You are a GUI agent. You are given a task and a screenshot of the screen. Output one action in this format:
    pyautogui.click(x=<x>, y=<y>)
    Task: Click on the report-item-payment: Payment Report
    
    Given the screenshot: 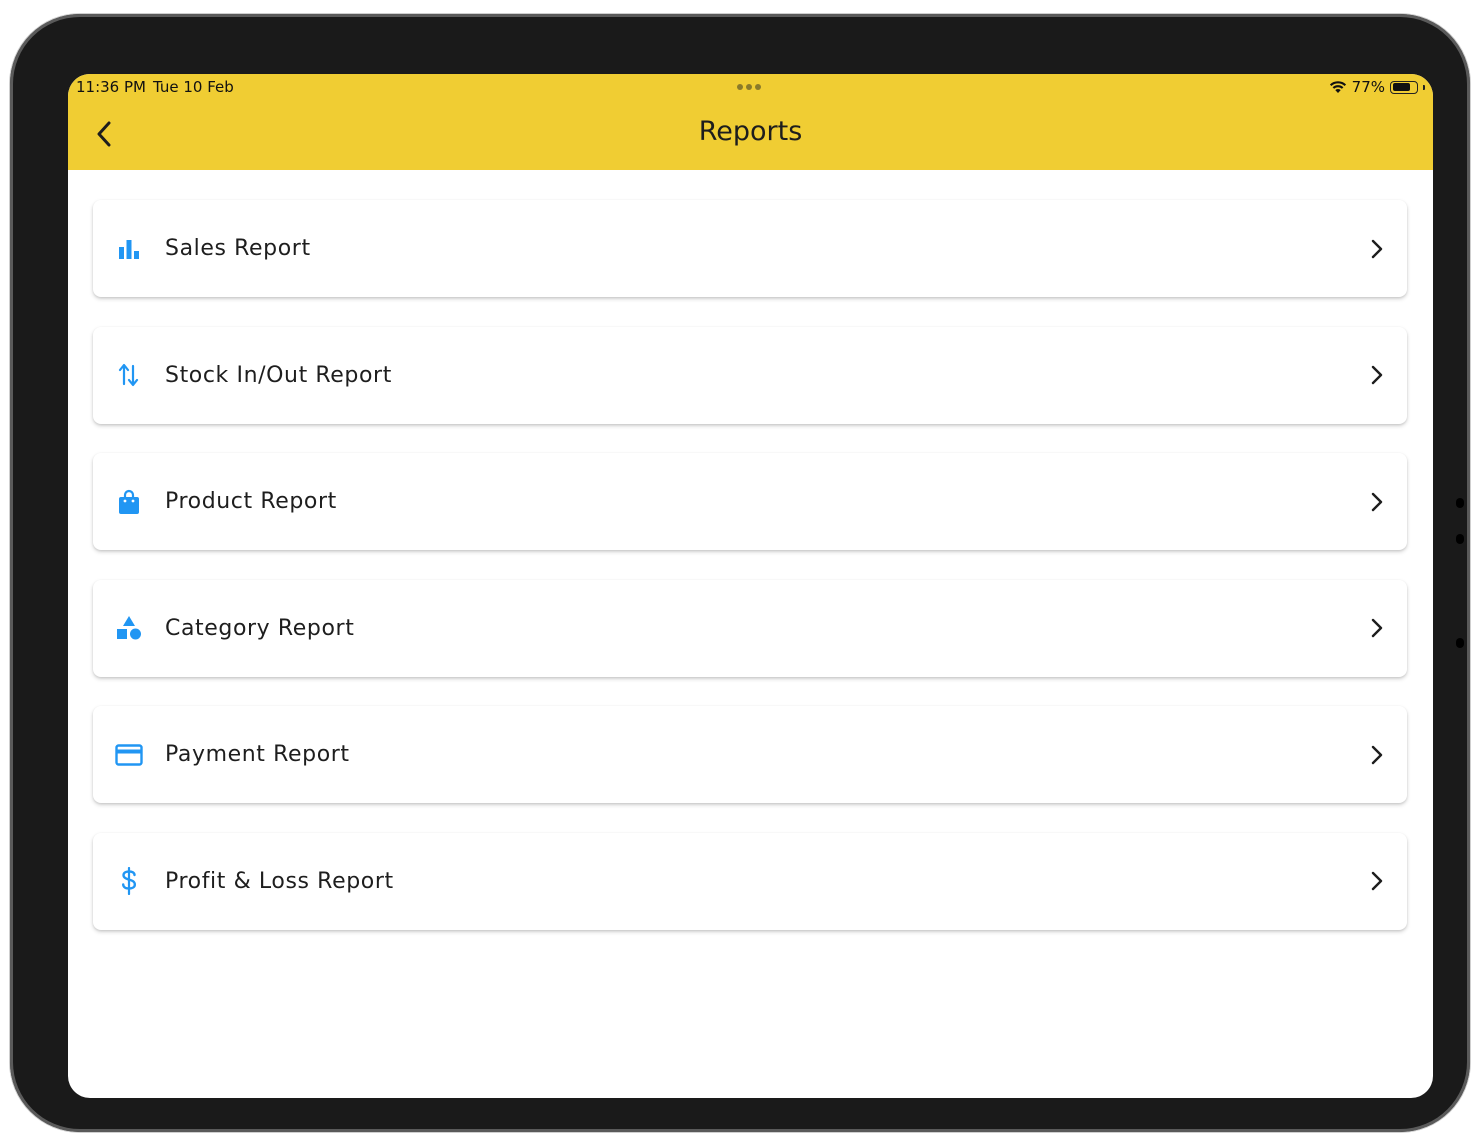 What is the action you would take?
    pyautogui.click(x=750, y=755)
    